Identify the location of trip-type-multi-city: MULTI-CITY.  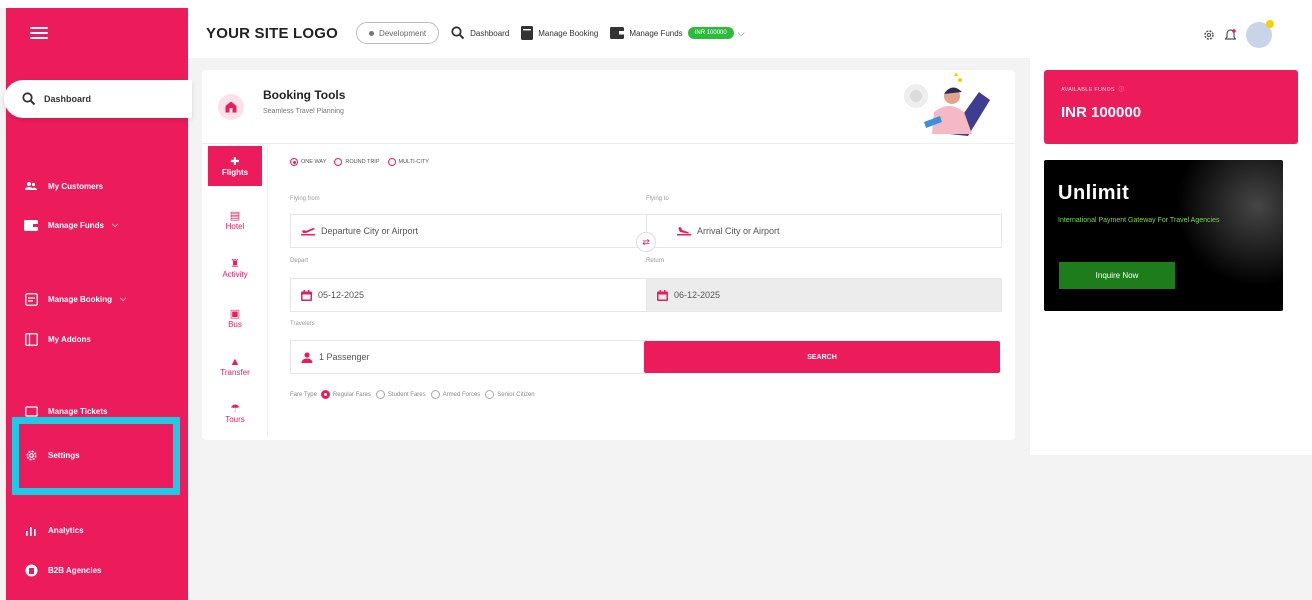
(408, 162).